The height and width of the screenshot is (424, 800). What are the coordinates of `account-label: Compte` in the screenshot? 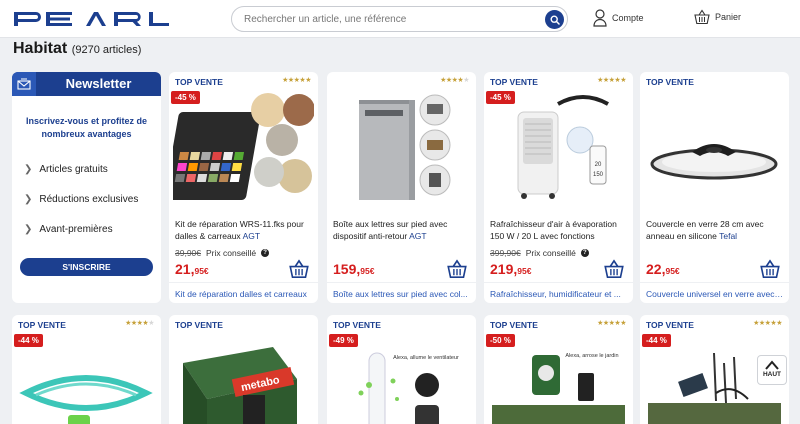 It's located at (628, 18).